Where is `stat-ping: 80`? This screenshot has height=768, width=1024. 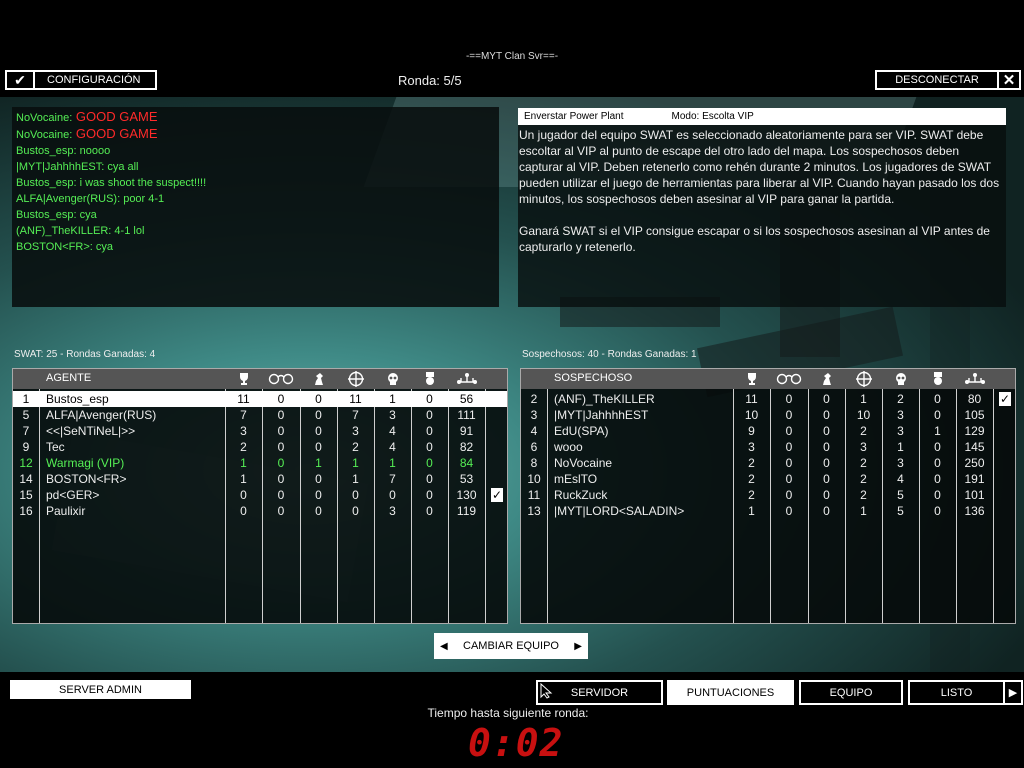
stat-ping: 80 is located at coordinates (974, 399).